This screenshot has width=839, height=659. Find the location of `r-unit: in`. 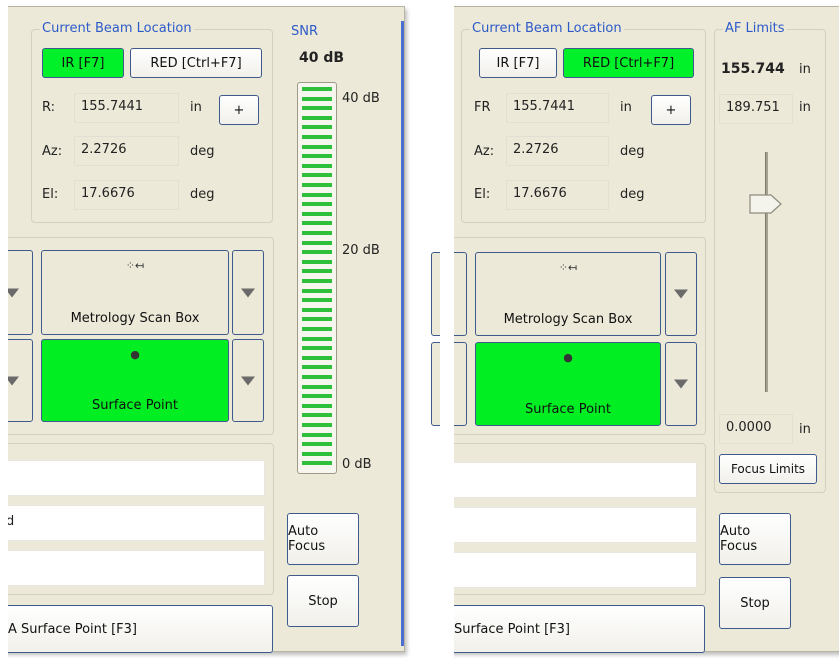

r-unit: in is located at coordinates (196, 107).